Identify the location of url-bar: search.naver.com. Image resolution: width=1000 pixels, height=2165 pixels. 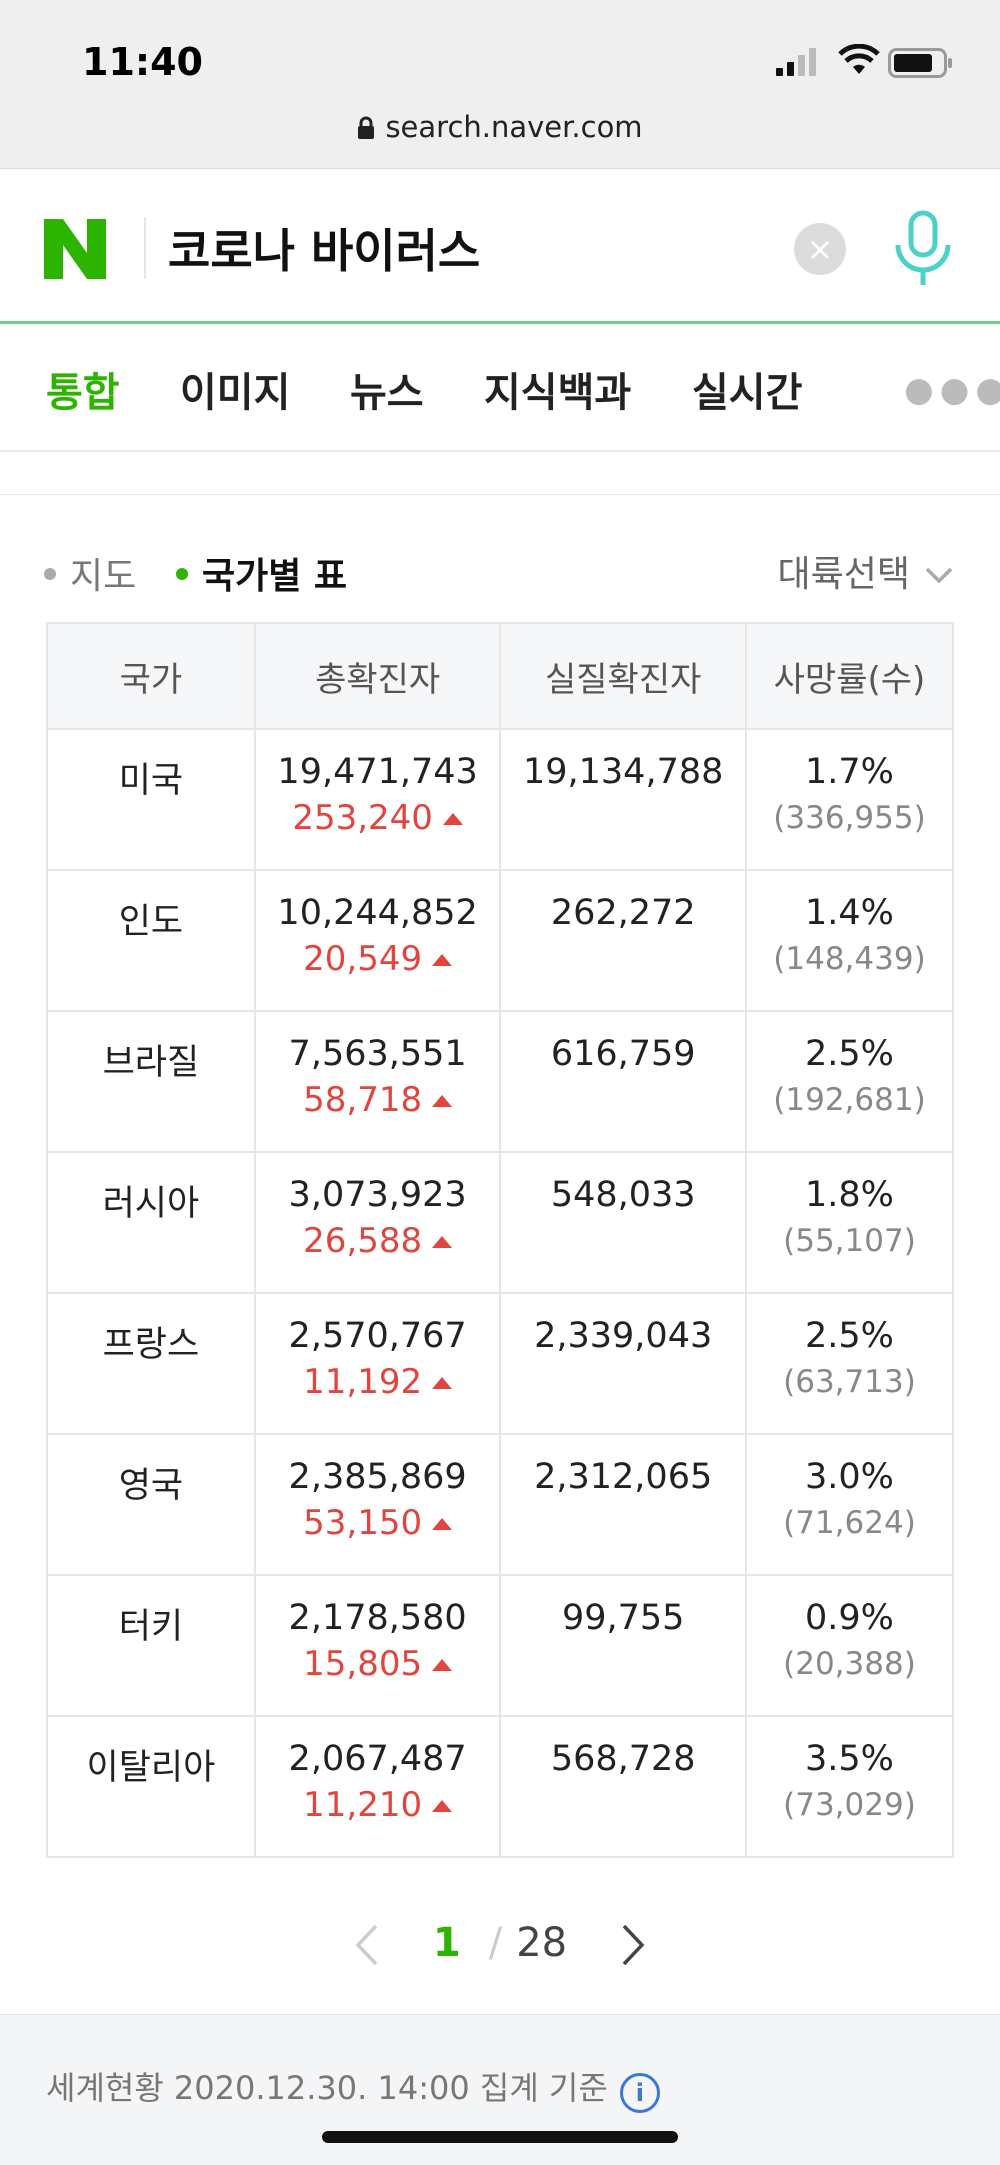
(500, 127).